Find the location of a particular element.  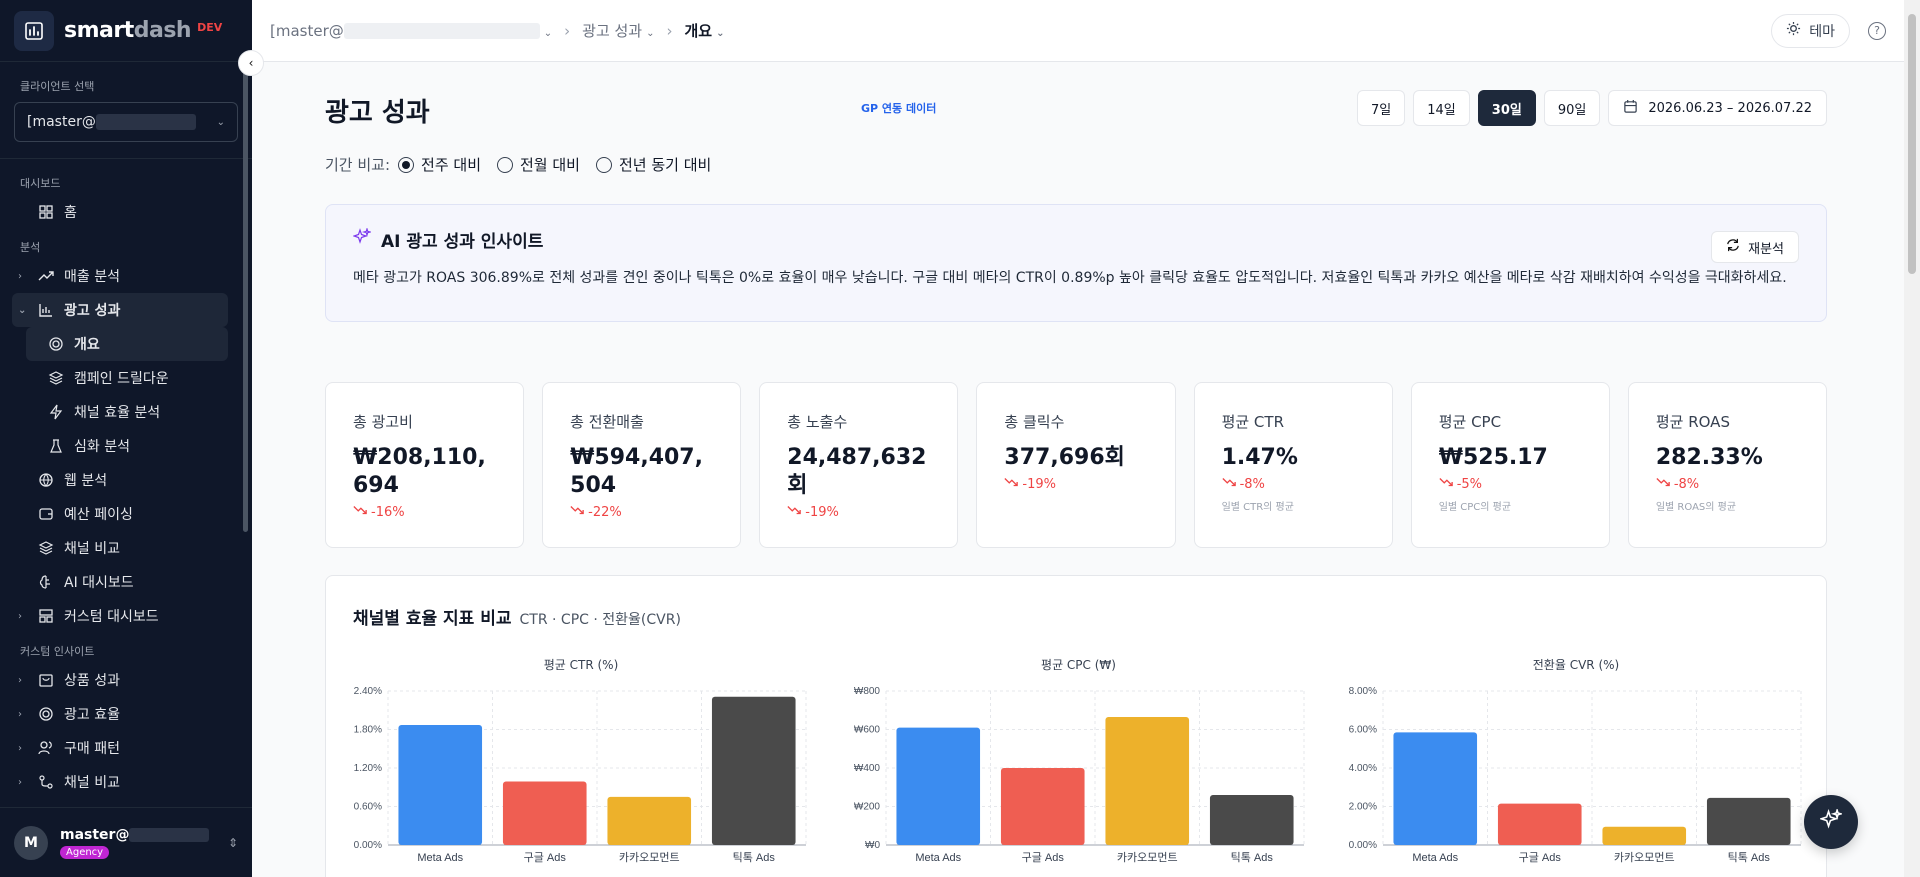

client-select: [master@ ⌄ is located at coordinates (126, 122).